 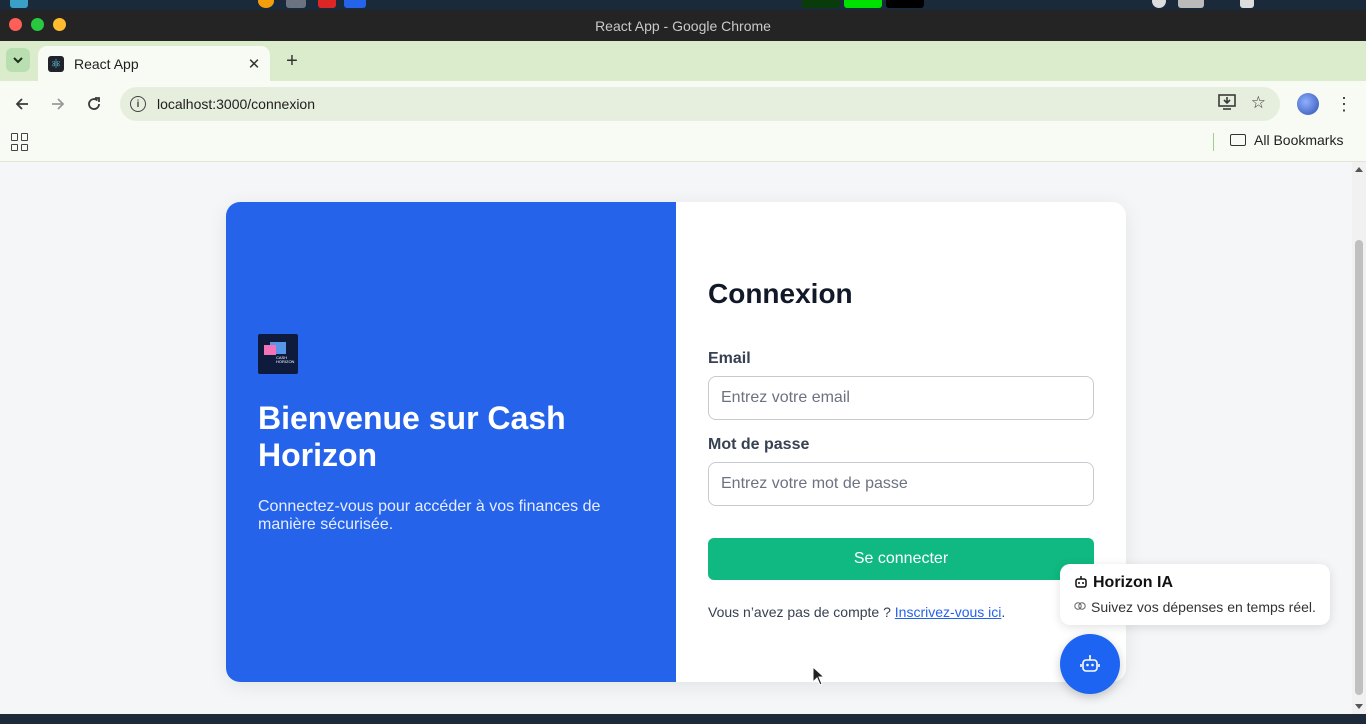 I want to click on browser-toolbar: i localhost:3000/connexion ☆ ⋮, so click(x=683, y=104).